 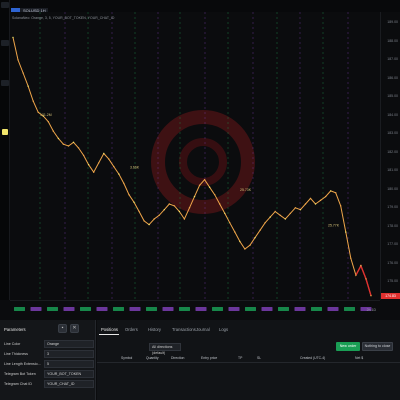 I want to click on price-tick: 177.00, so click(x=392, y=244).